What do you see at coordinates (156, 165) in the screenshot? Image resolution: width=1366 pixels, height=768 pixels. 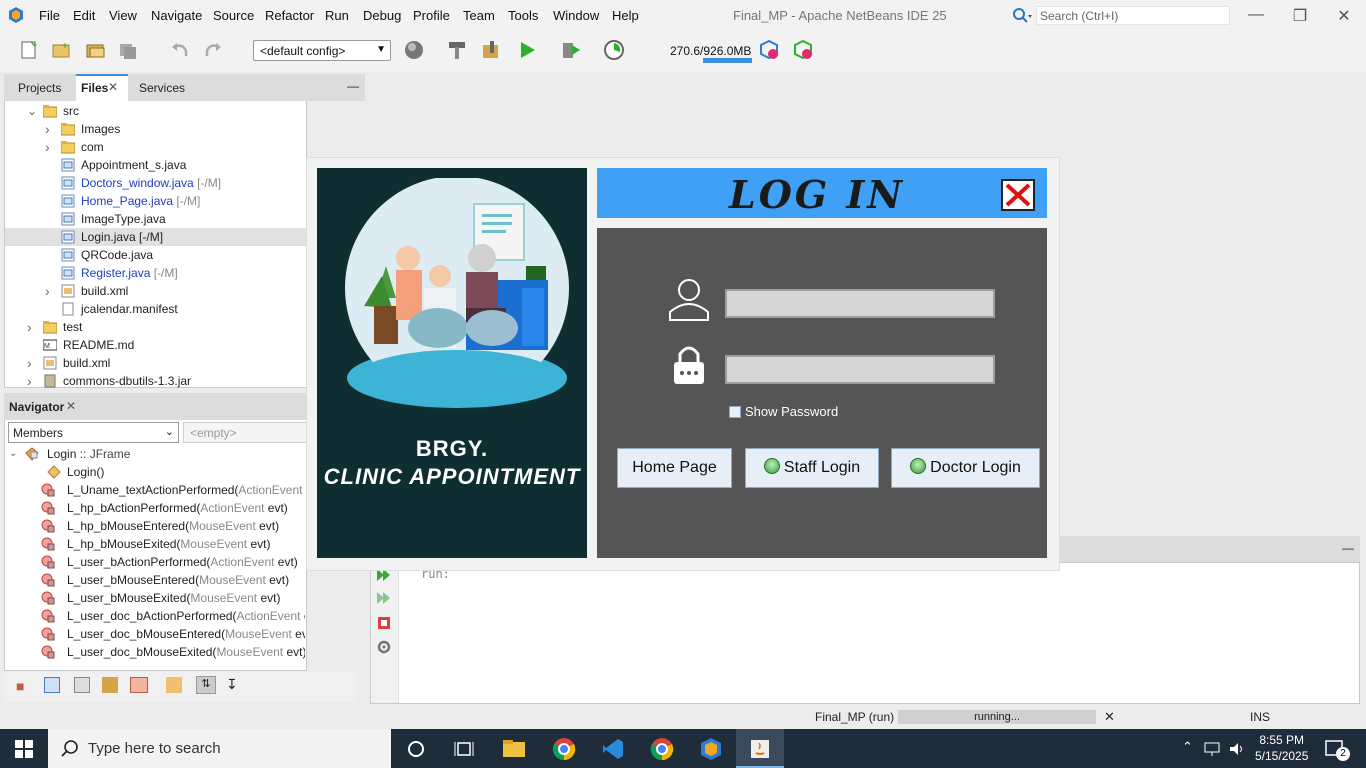 I see `tree-item: Appointment_s.java` at bounding box center [156, 165].